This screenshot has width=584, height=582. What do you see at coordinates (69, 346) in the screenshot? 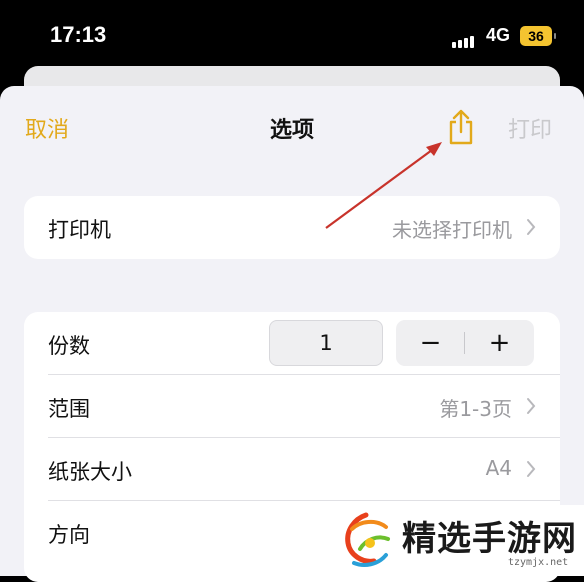
I see `copies-label: 份数` at bounding box center [69, 346].